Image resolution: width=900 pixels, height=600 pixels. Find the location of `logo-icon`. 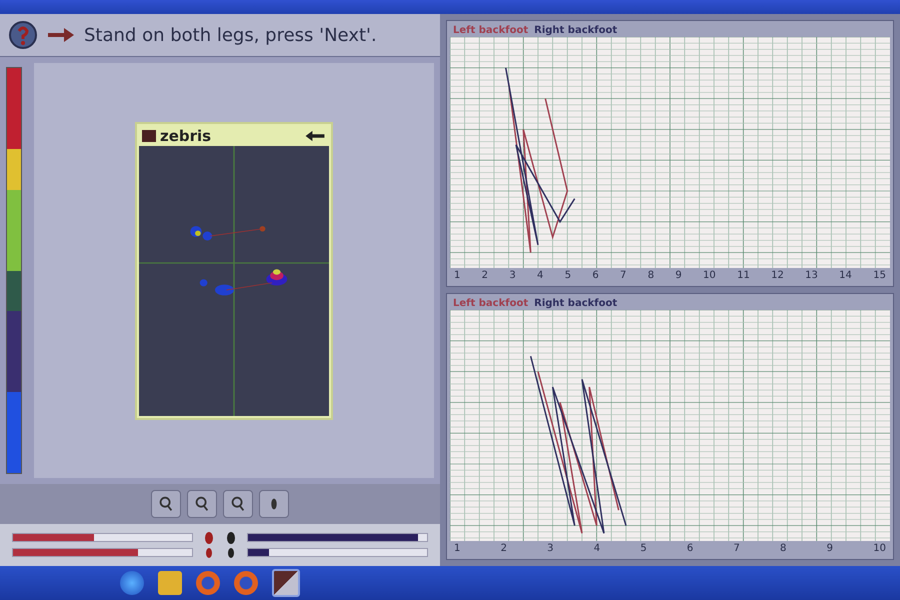

logo-icon is located at coordinates (149, 136).